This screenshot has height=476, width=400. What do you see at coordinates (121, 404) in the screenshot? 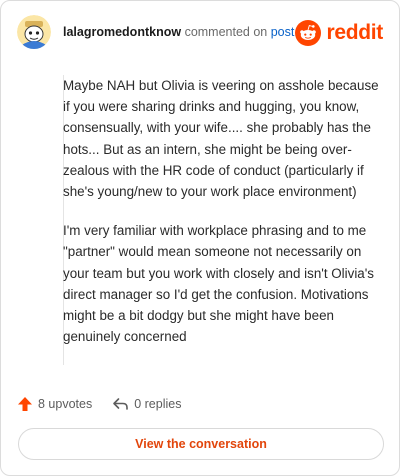
I see `reply-arrow-icon` at bounding box center [121, 404].